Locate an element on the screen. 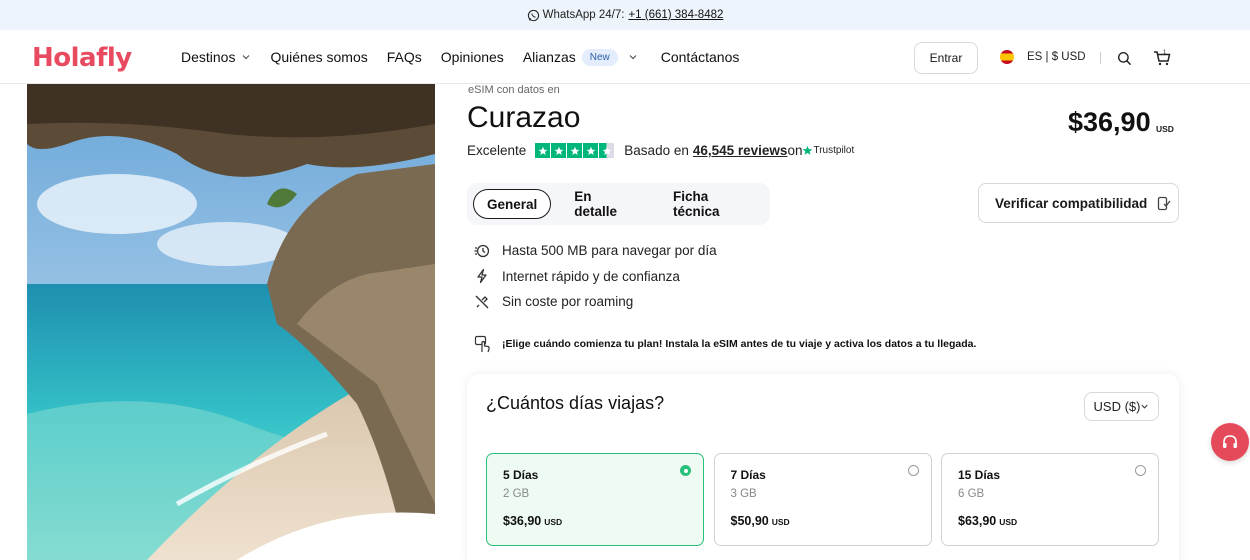 The width and height of the screenshot is (1250, 560). currency-select-value: USD ($) is located at coordinates (1117, 406).